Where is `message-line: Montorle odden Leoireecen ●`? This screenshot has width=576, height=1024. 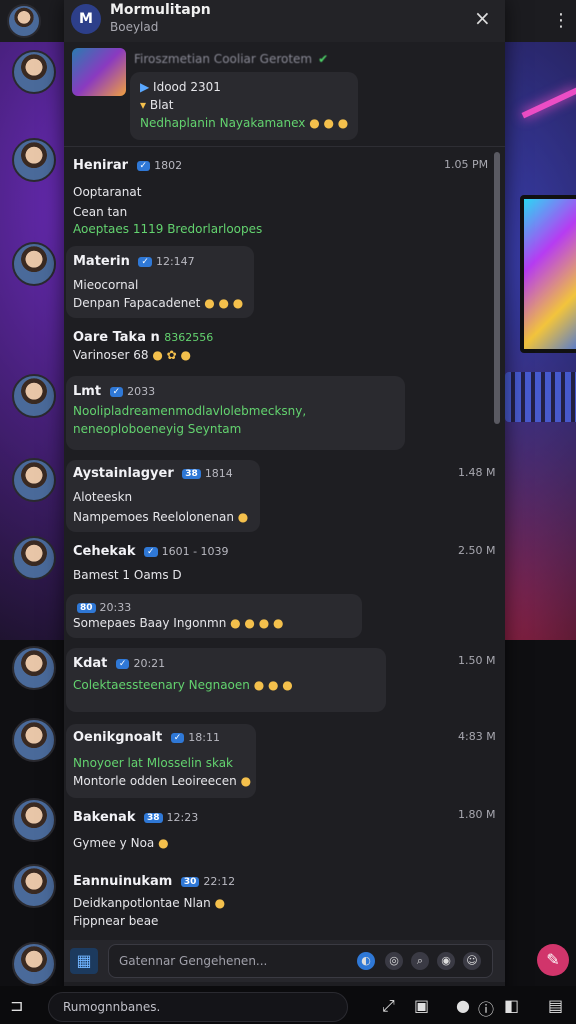 message-line: Montorle odden Leoireecen ● is located at coordinates (162, 781).